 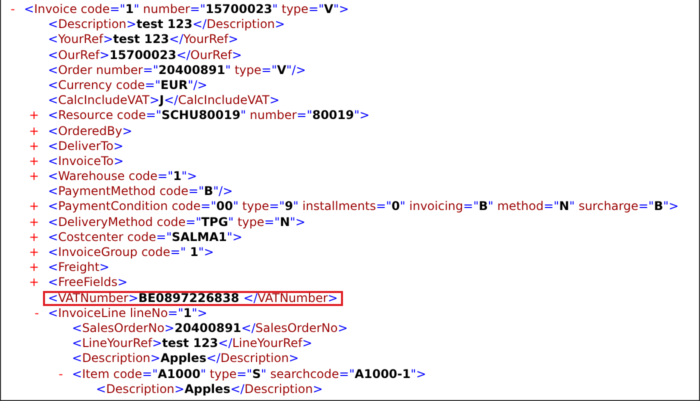 I want to click on xml-line: <Description>test 123</Description>, so click(x=166, y=24).